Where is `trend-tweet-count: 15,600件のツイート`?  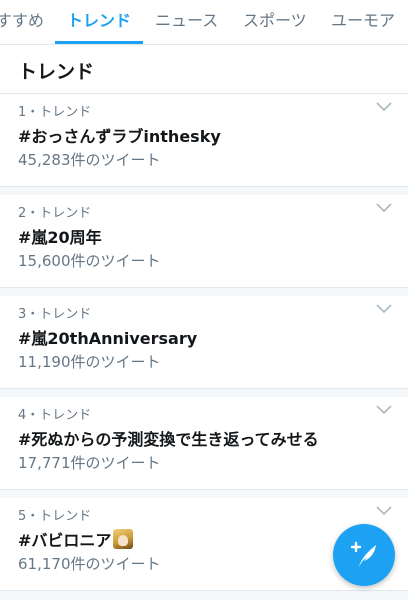 trend-tweet-count: 15,600件のツイート is located at coordinates (89, 261).